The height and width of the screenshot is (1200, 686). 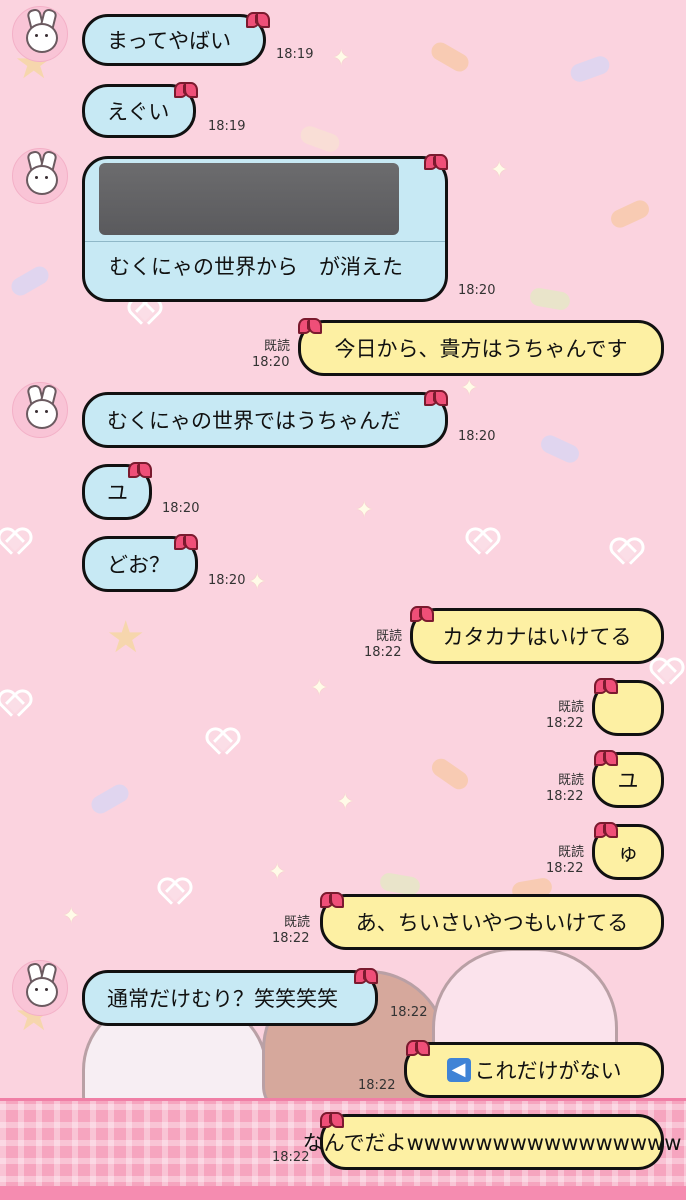 I want to click on floor-edge, so click(x=343, y=1193).